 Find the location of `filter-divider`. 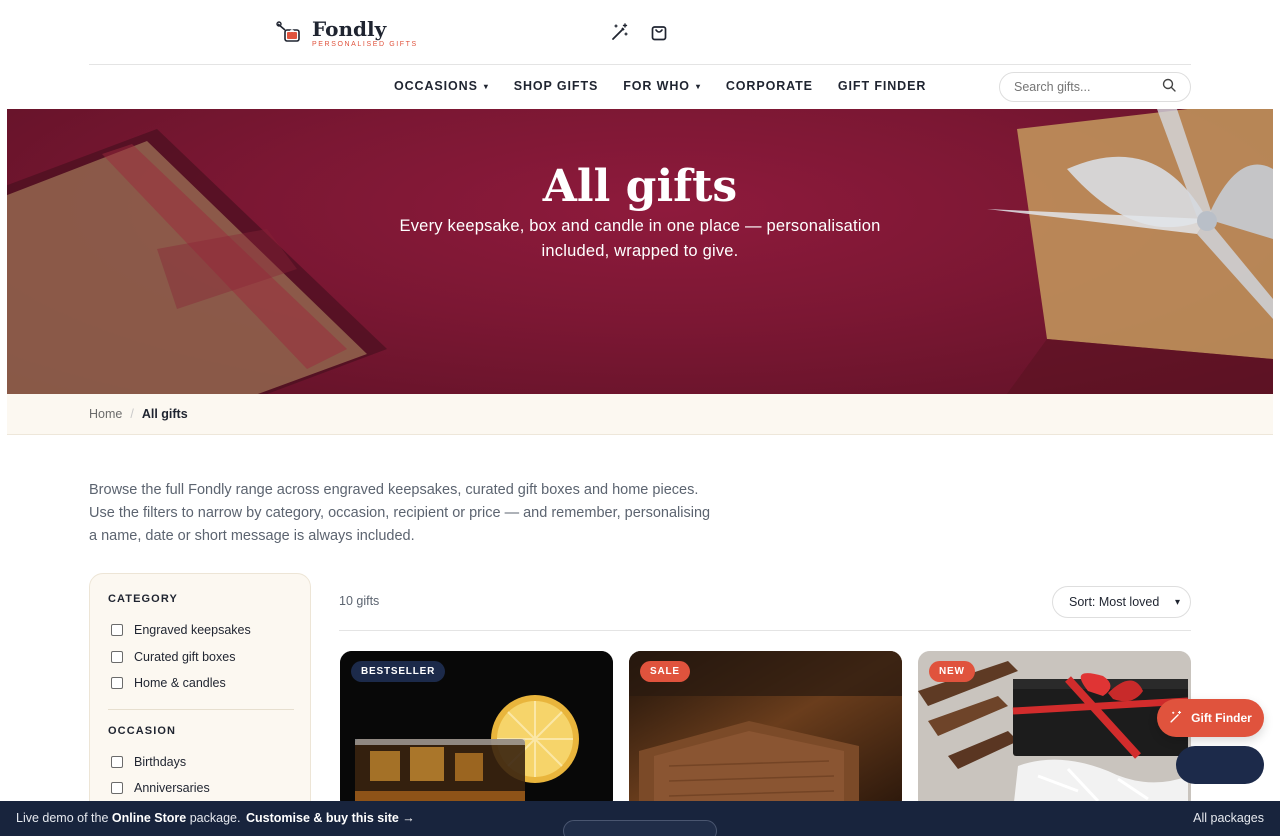

filter-divider is located at coordinates (201, 709).